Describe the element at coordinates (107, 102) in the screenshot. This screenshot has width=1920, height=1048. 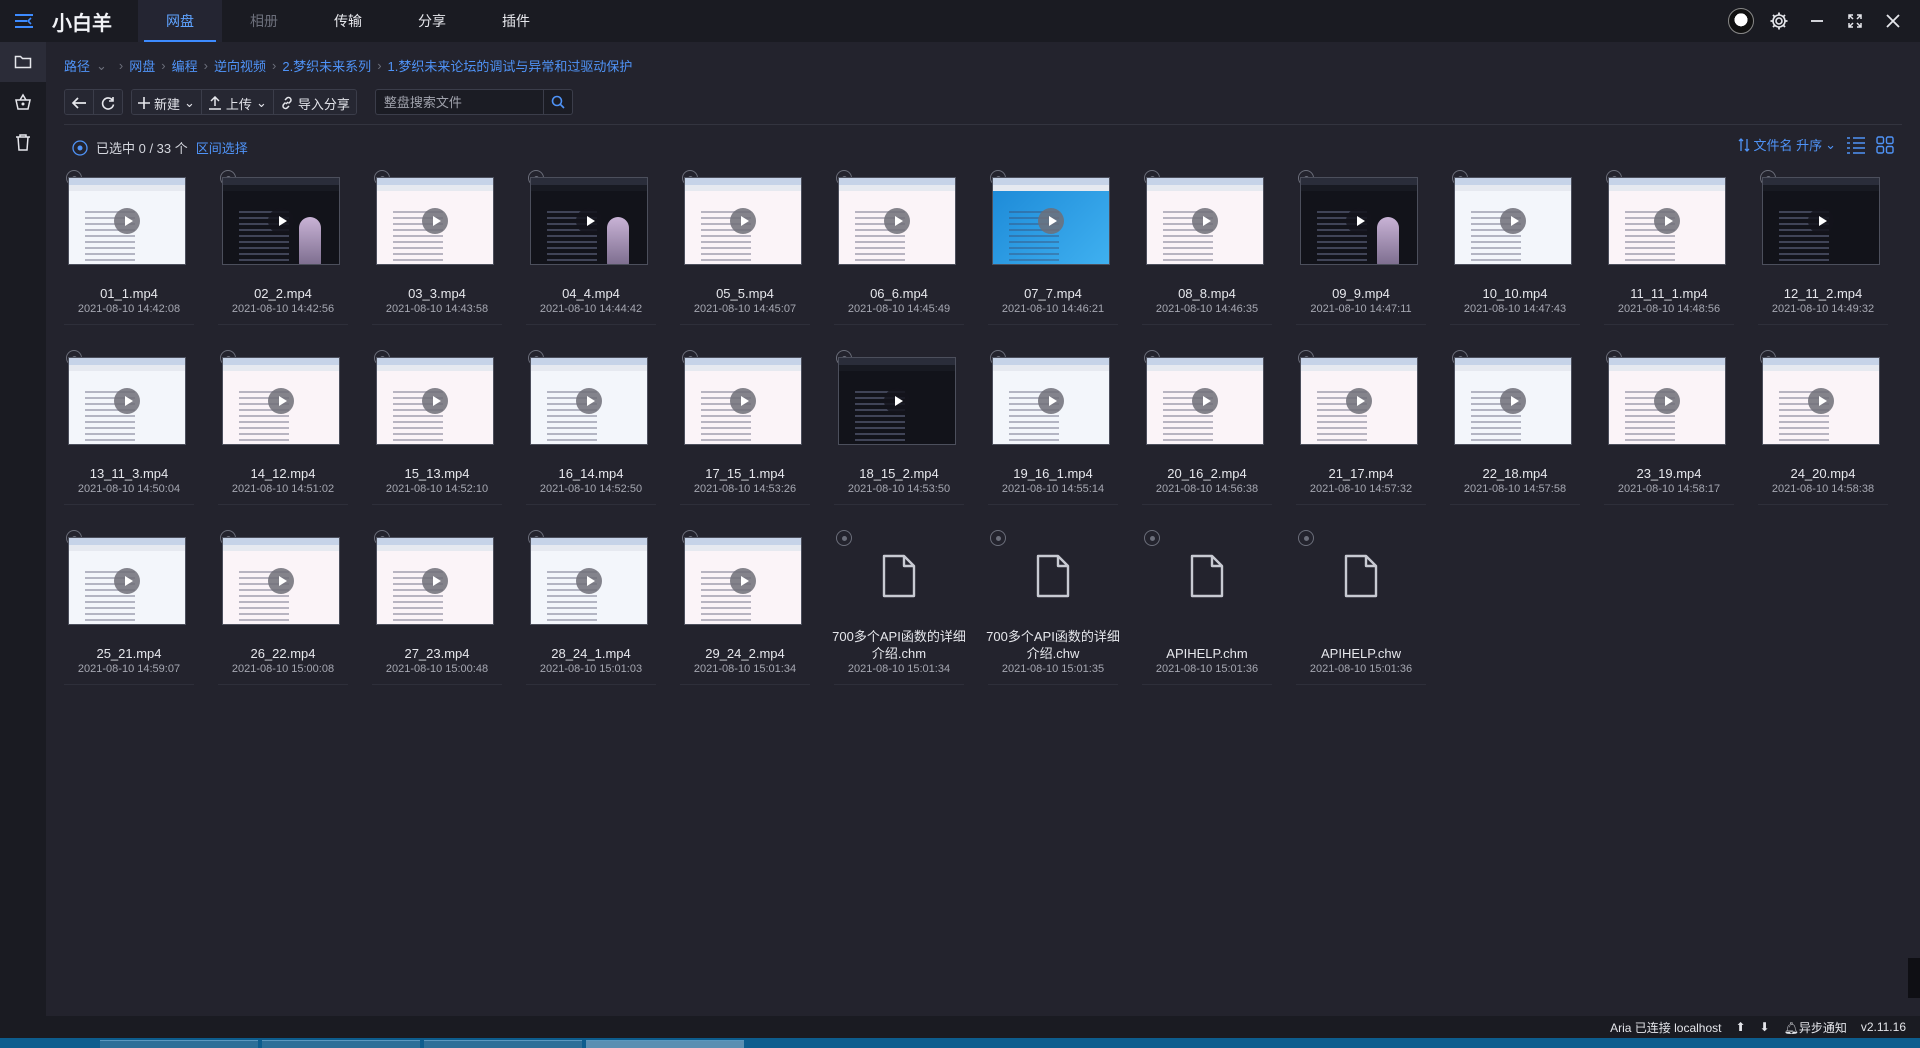
I see `refresh-button` at that location.